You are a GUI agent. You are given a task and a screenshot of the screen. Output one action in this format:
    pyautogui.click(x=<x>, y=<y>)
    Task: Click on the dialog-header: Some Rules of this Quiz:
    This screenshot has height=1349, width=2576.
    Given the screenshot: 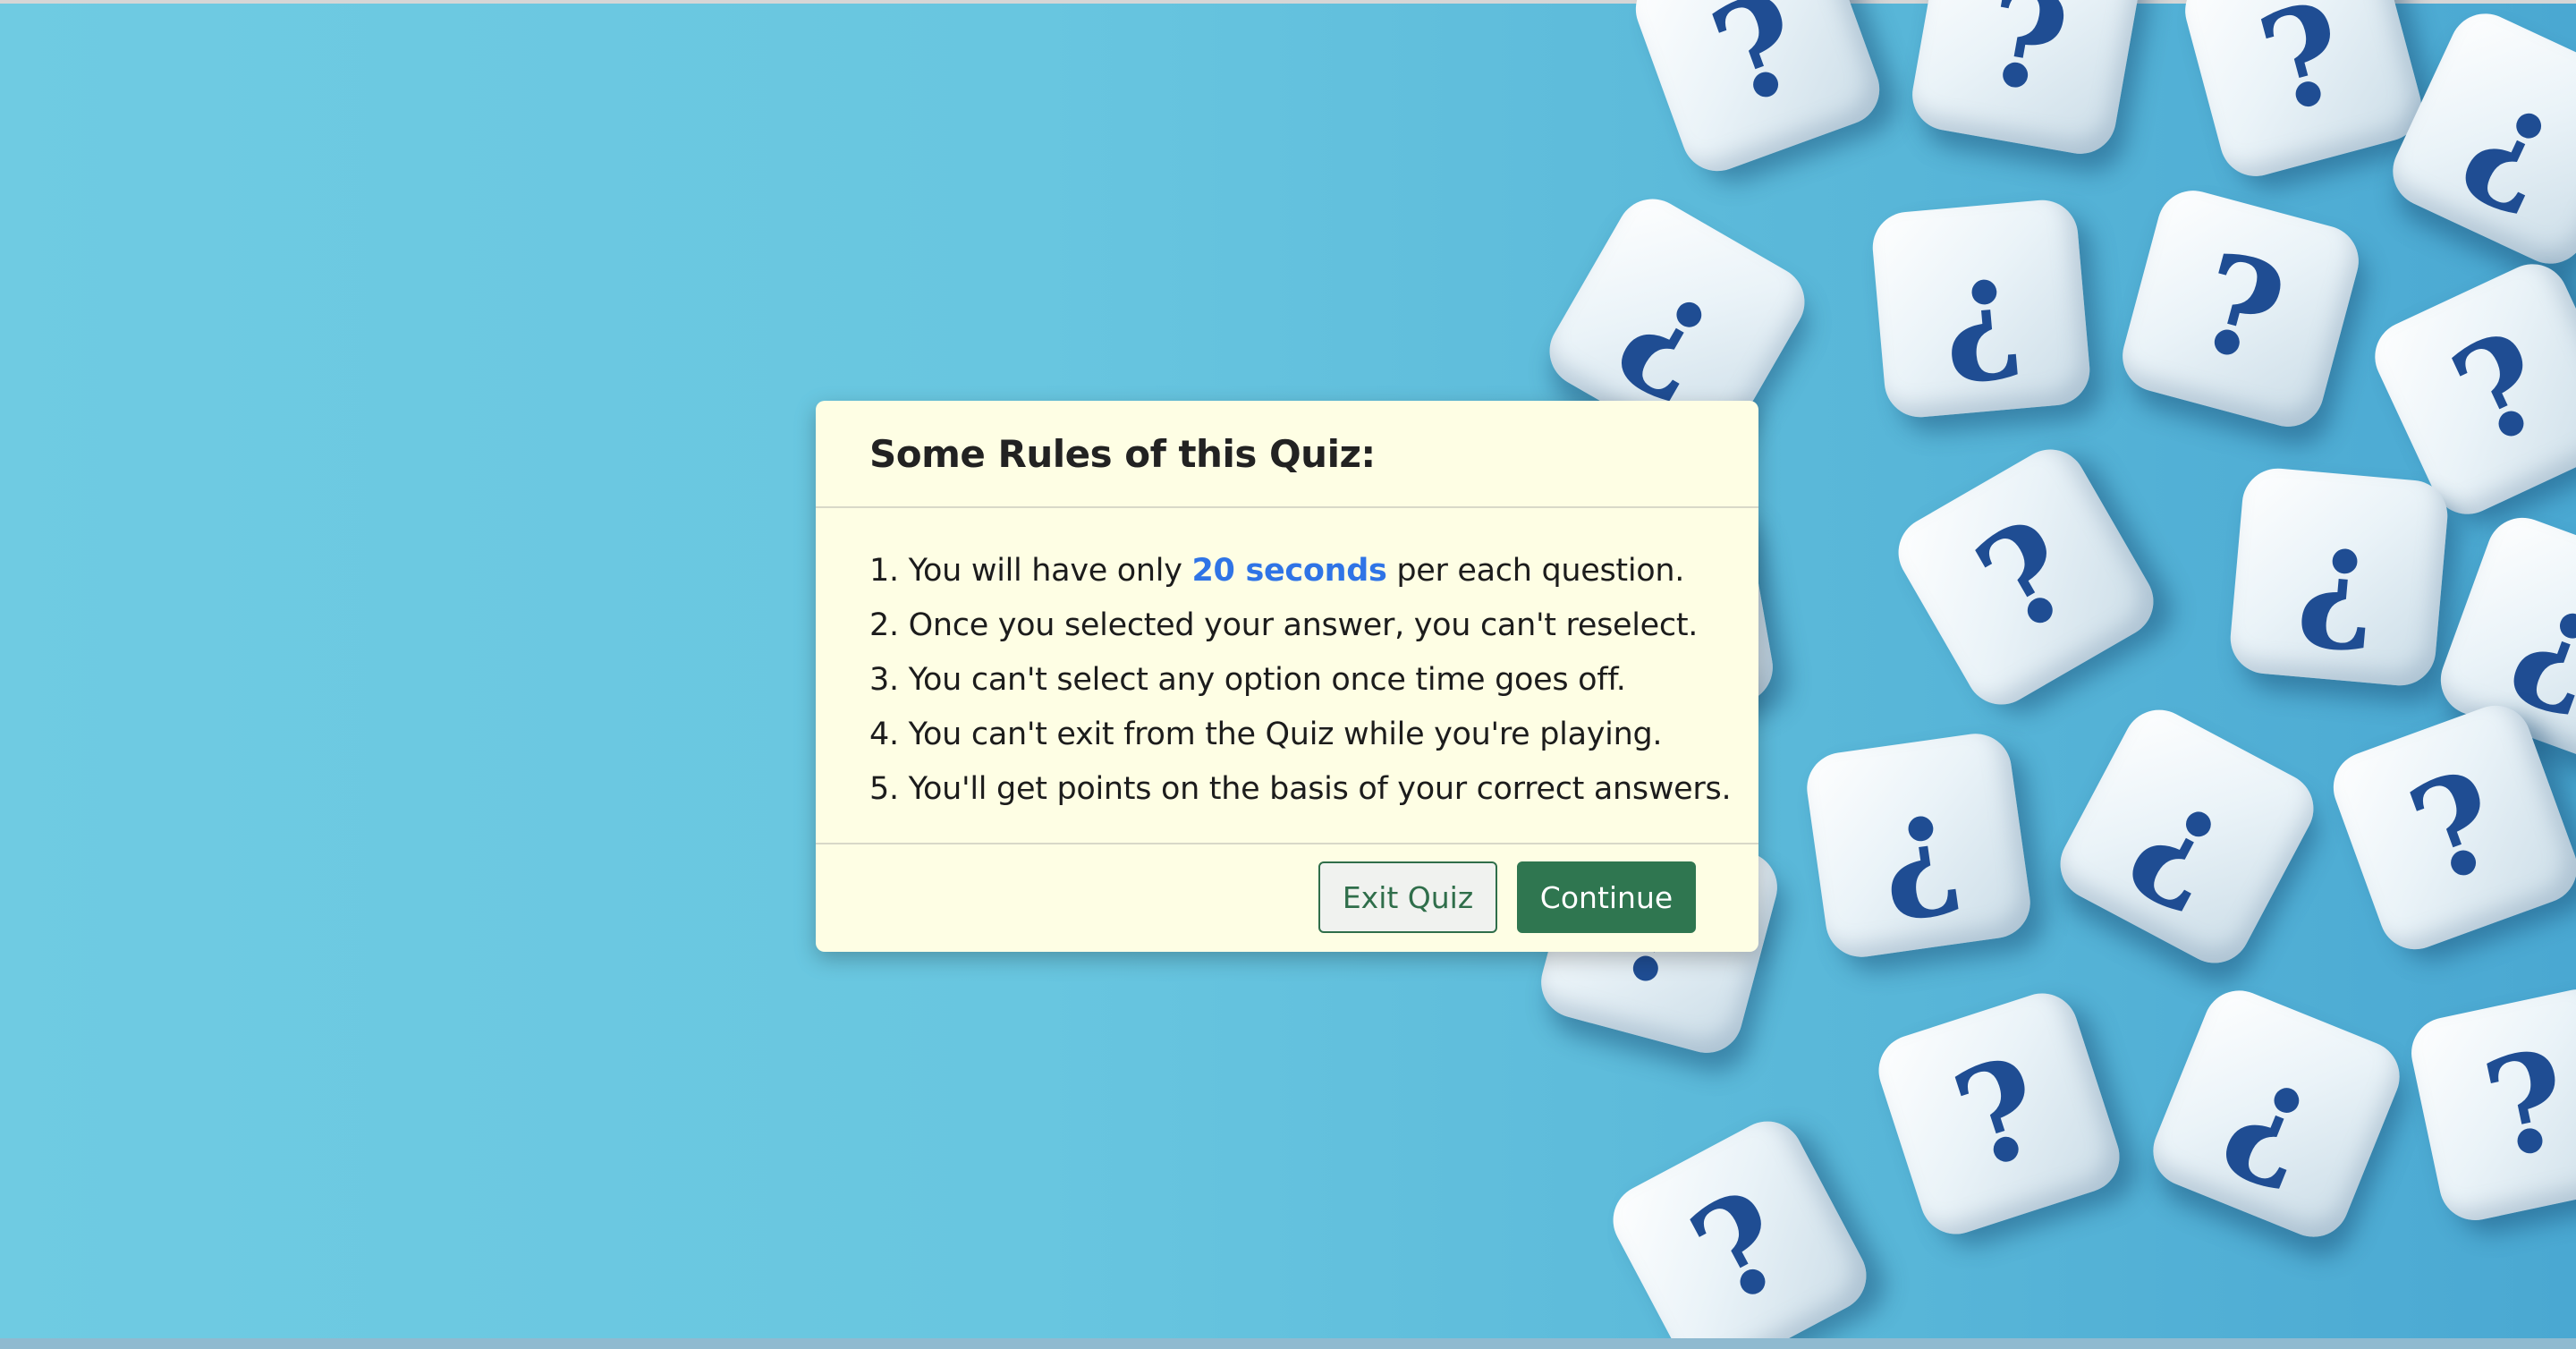 What is the action you would take?
    pyautogui.click(x=1287, y=454)
    